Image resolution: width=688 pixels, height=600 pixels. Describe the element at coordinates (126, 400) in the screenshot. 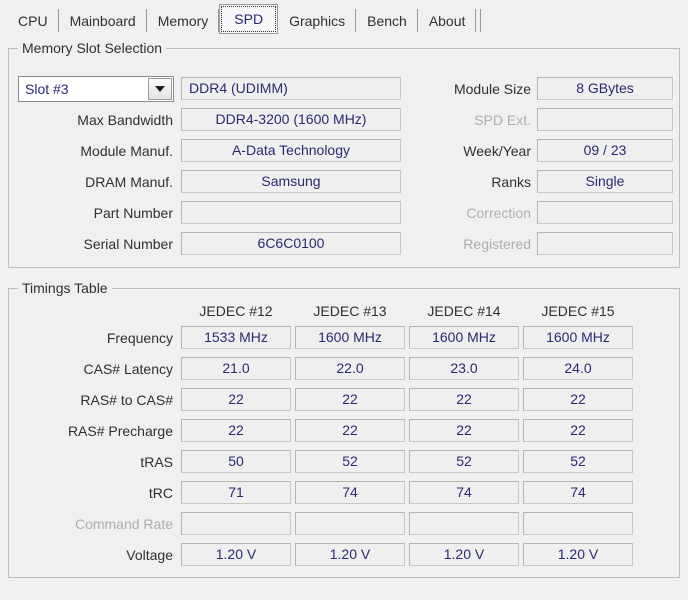

I see `timings-row-label: RAS# to CAS#` at that location.